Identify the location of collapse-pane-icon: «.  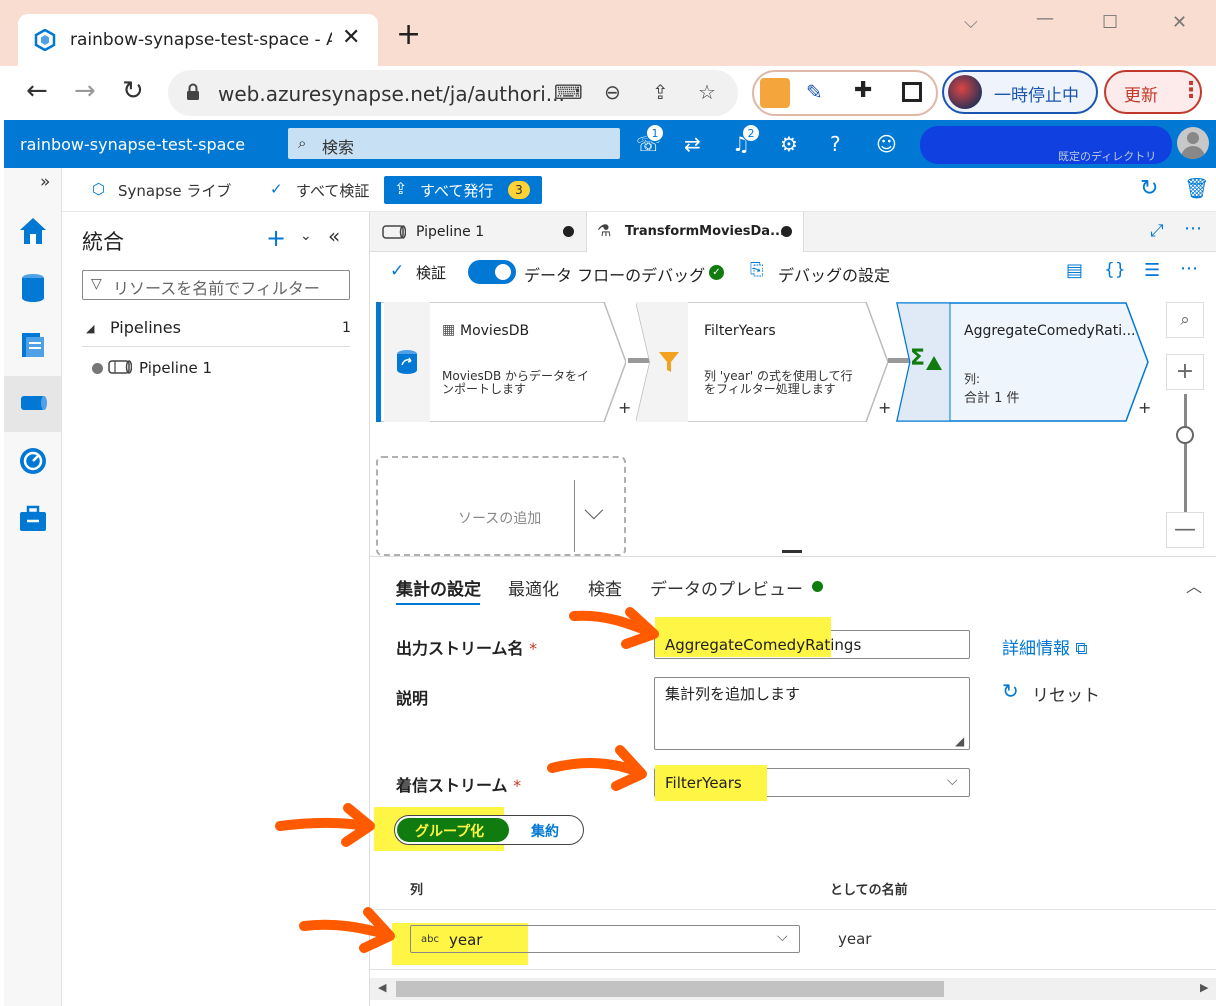
(334, 236).